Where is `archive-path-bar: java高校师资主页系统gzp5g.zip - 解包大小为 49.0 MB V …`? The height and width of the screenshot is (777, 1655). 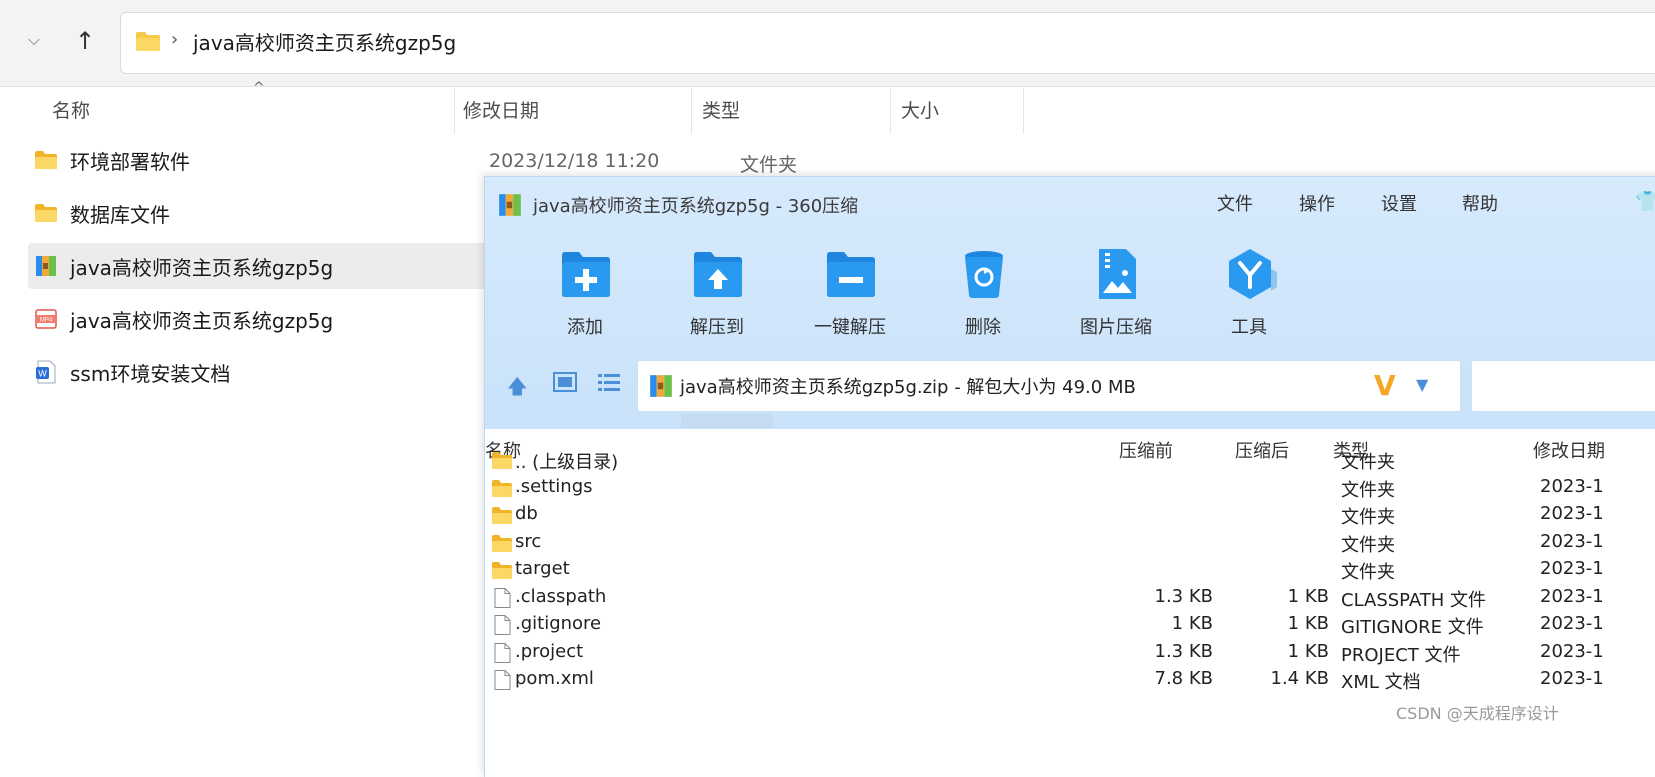
archive-path-bar: java高校师资主页系统gzp5g.zip - 解包大小为 49.0 MB V … is located at coordinates (1049, 386).